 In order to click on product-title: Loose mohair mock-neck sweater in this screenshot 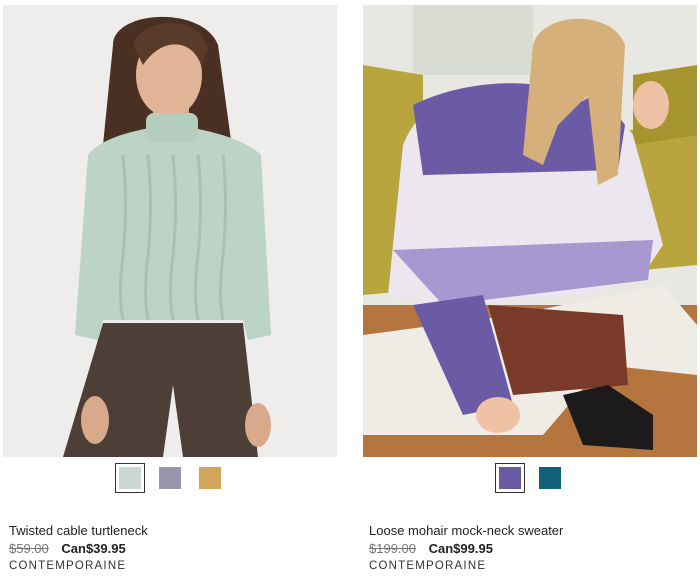, I will do `click(466, 530)`.